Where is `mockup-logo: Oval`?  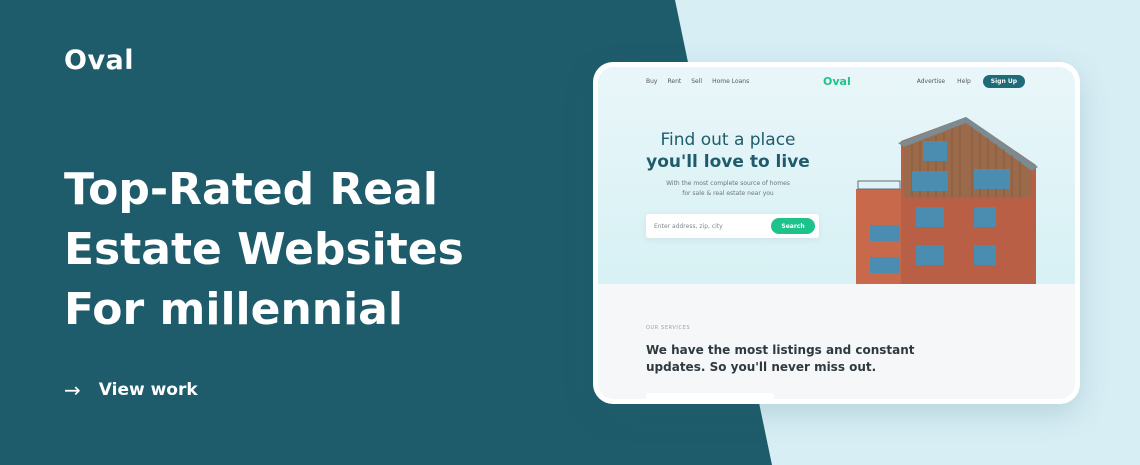
mockup-logo: Oval is located at coordinates (837, 81).